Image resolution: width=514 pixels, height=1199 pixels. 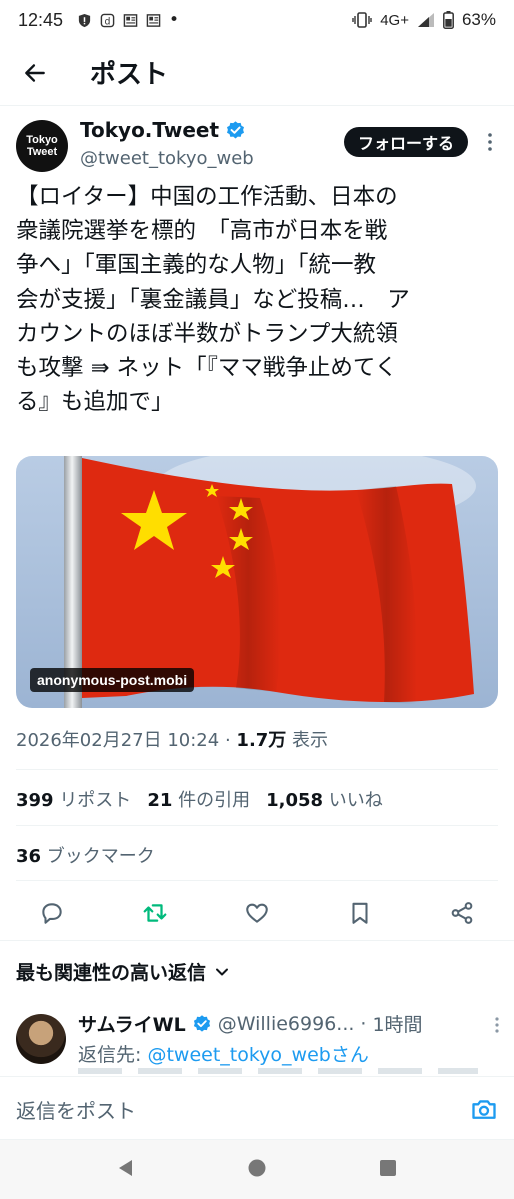 I want to click on reposts-count: 399, so click(x=35, y=800).